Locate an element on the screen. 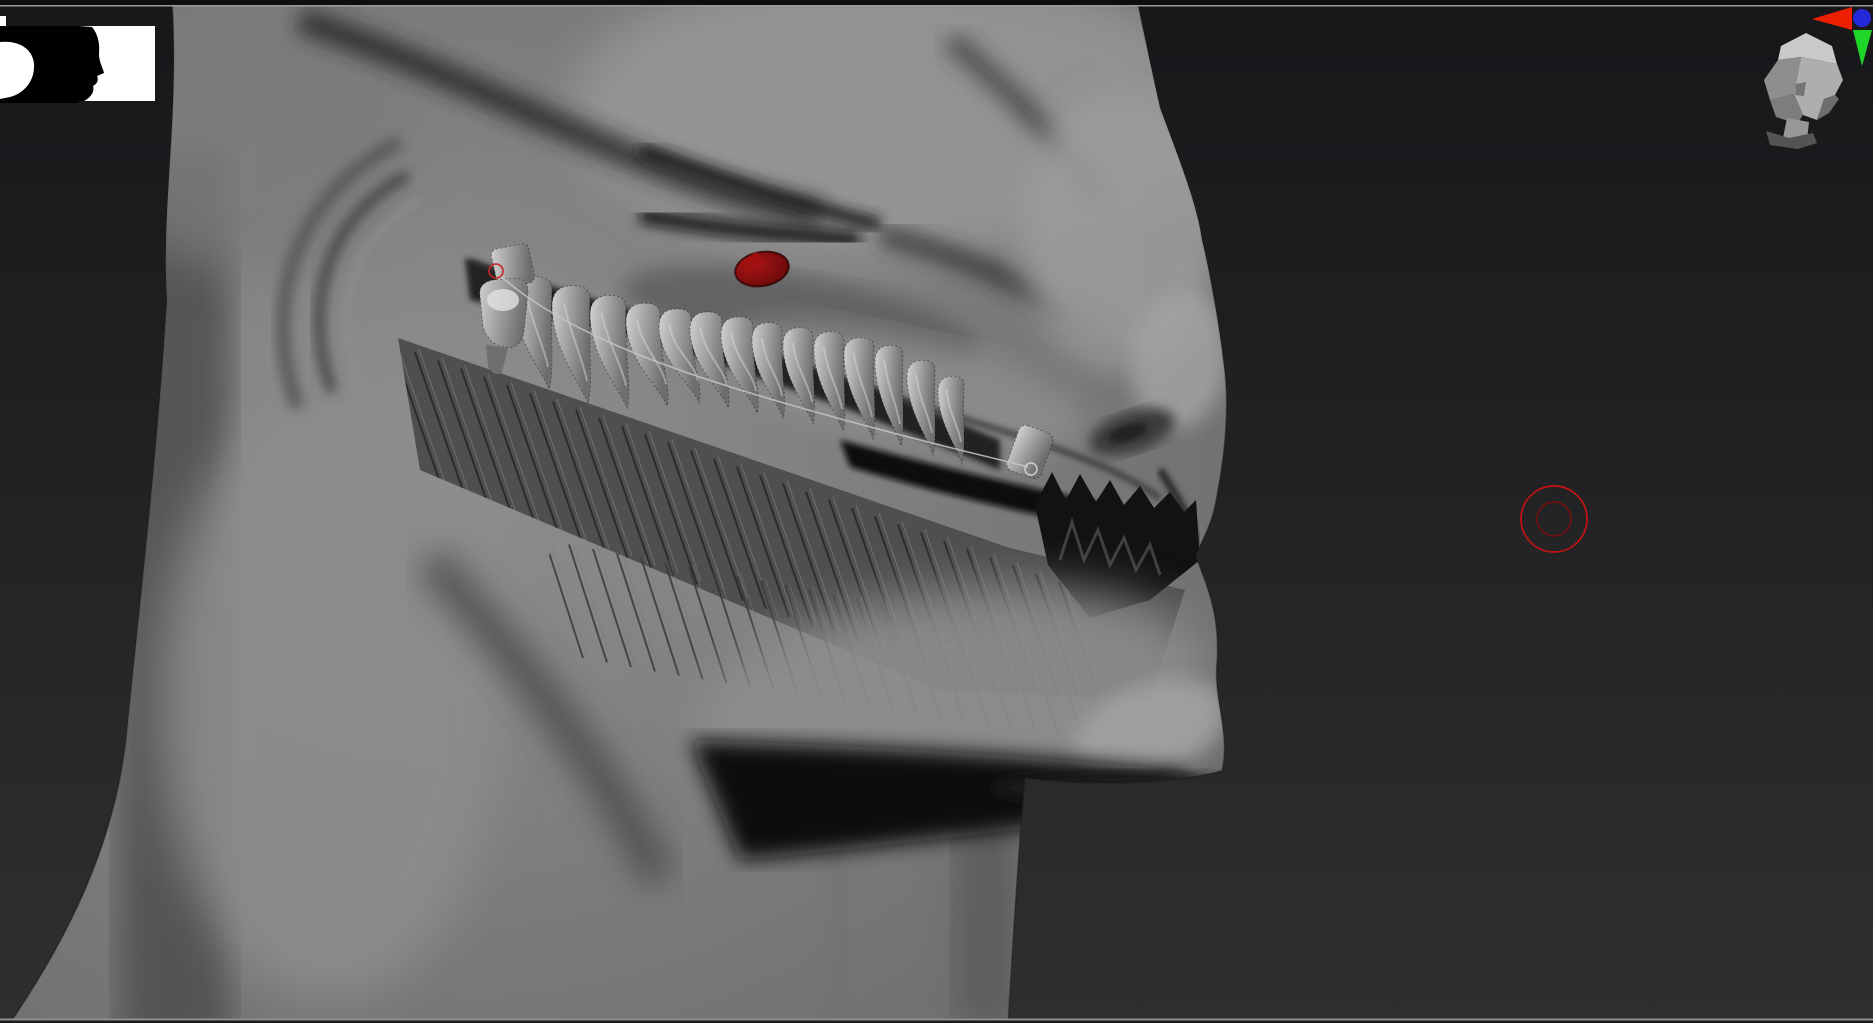 Image resolution: width=1873 pixels, height=1023 pixels. axis-dot-icon is located at coordinates (1862, 18).